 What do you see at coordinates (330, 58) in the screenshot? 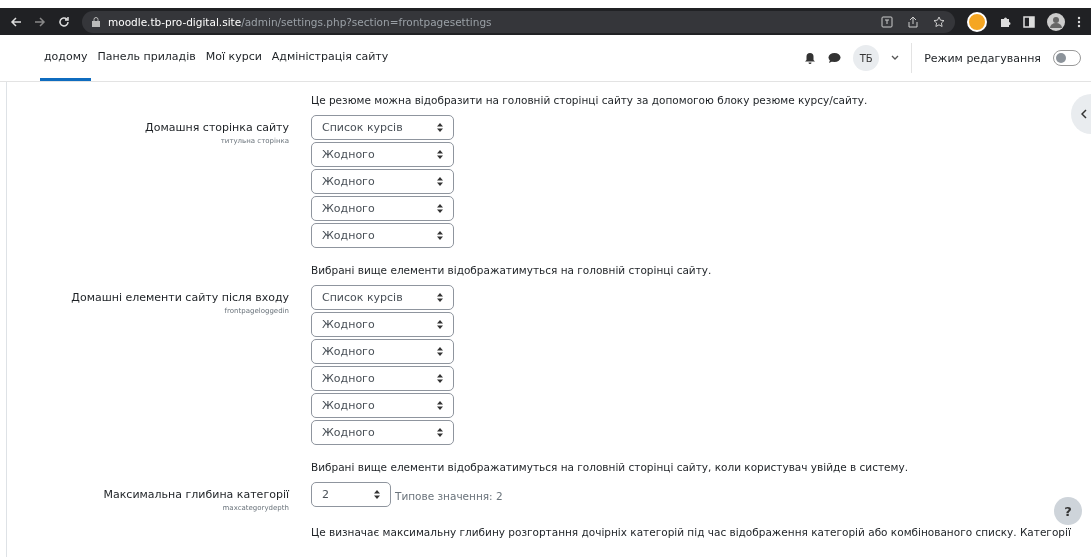
I see `nav-tab: Адміністрація сайту` at bounding box center [330, 58].